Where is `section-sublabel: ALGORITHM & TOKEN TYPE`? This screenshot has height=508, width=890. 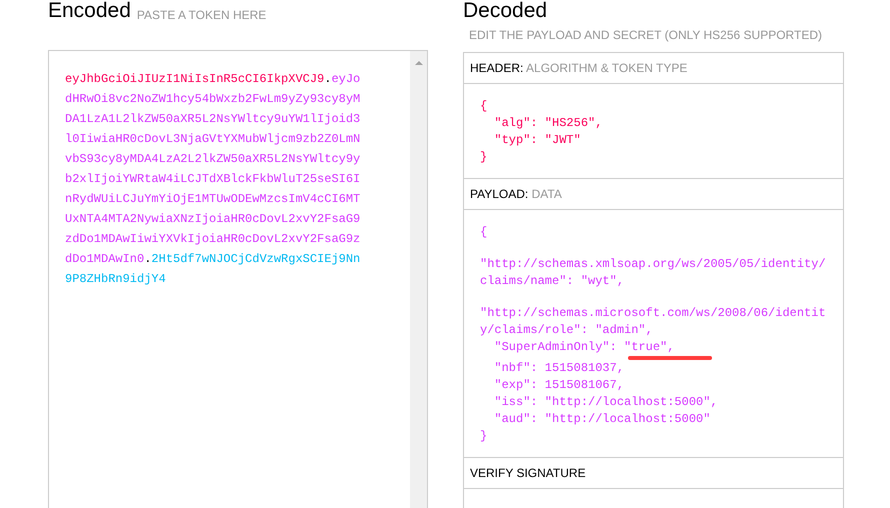
section-sublabel: ALGORITHM & TOKEN TYPE is located at coordinates (607, 68).